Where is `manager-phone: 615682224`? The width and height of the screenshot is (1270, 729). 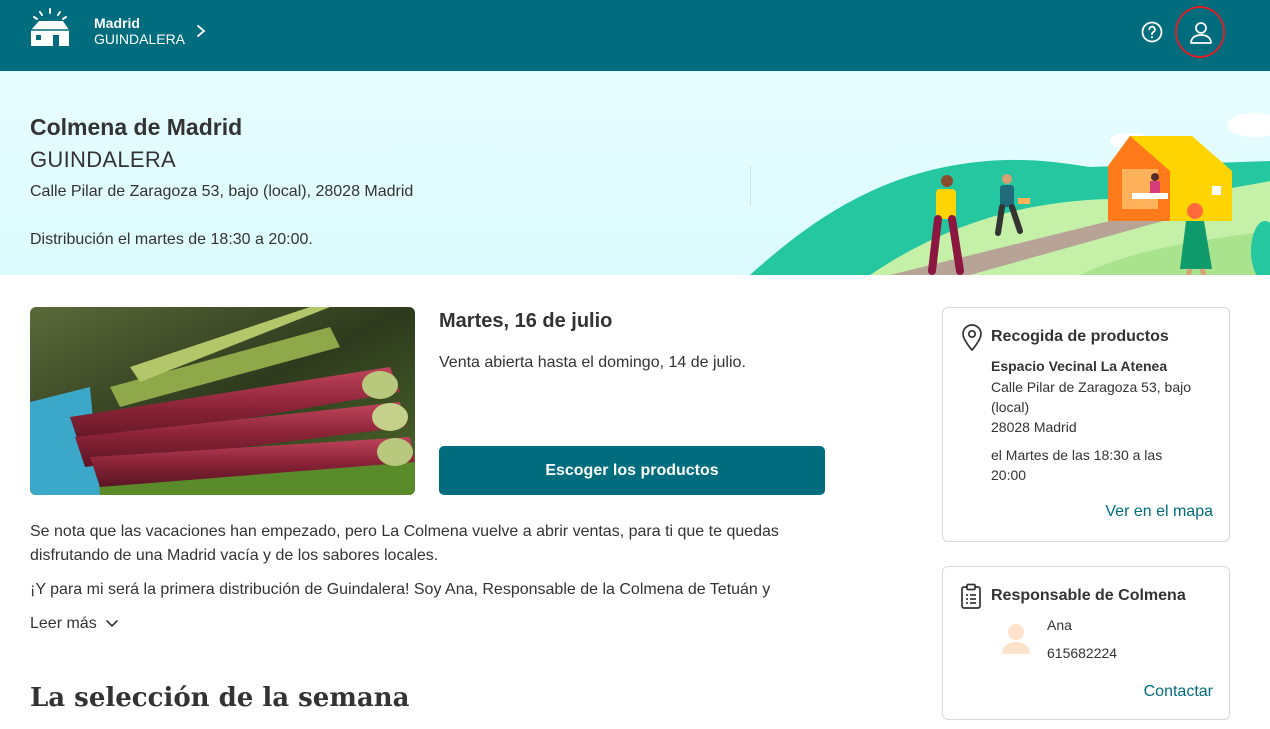 manager-phone: 615682224 is located at coordinates (1082, 653).